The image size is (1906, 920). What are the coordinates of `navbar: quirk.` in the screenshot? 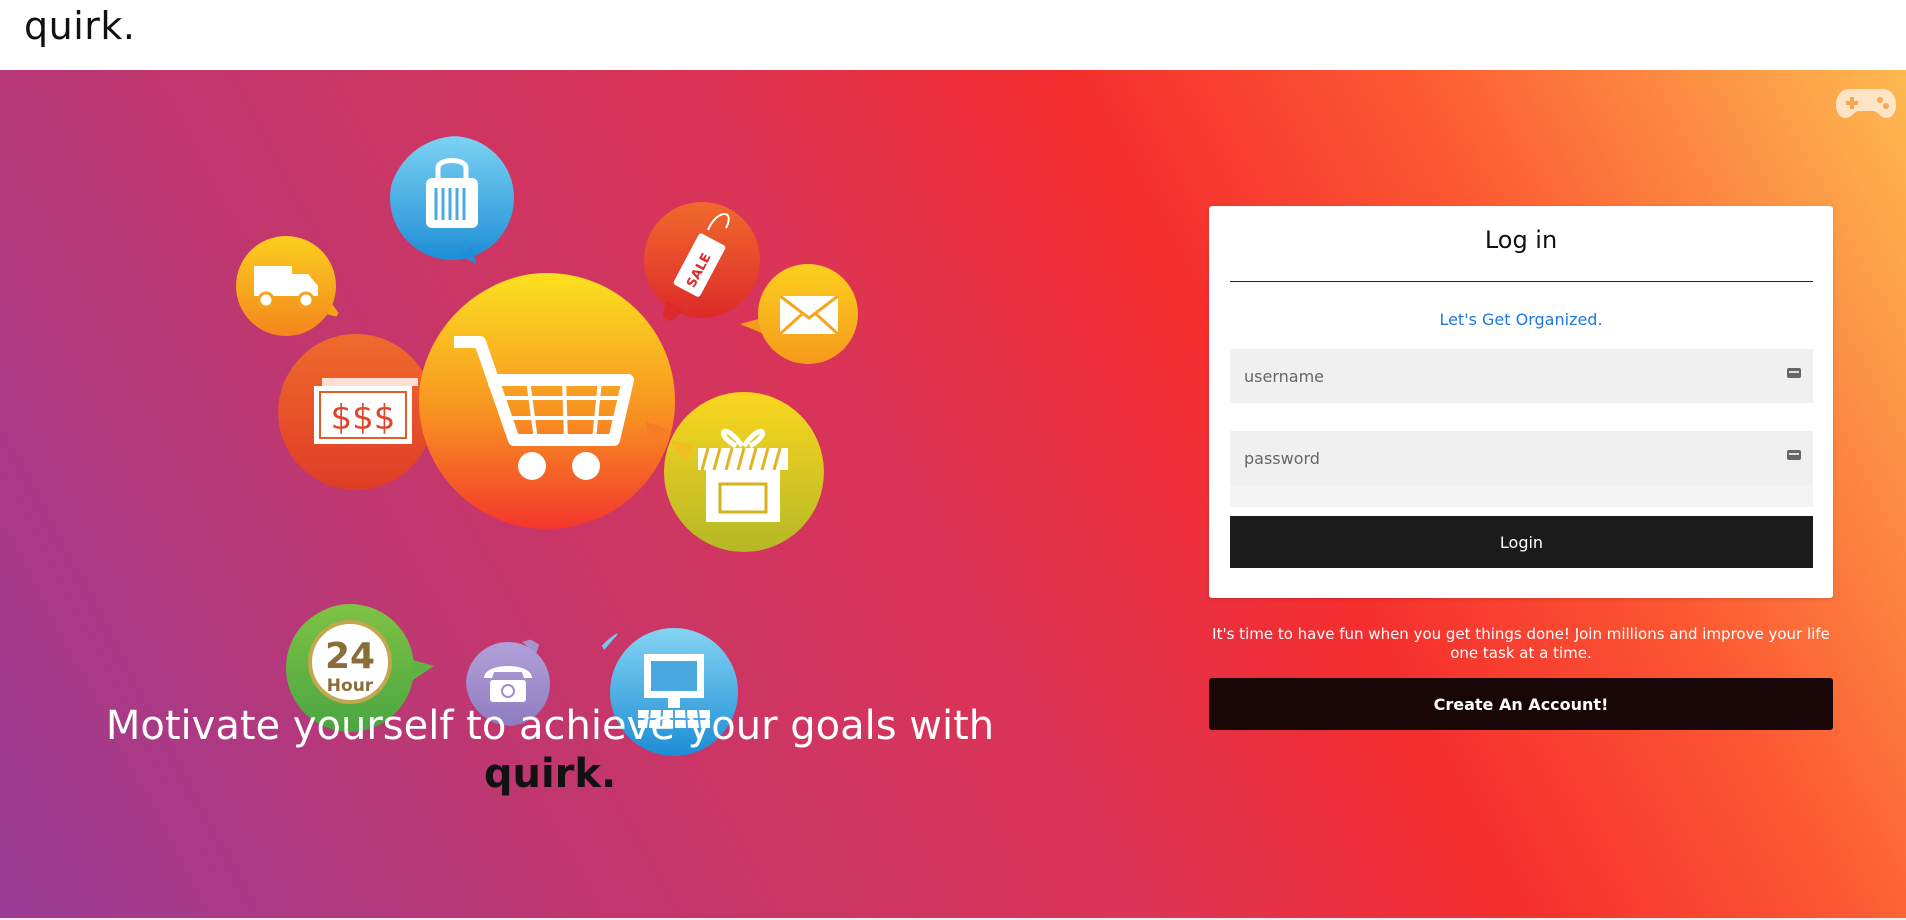 It's located at (953, 35).